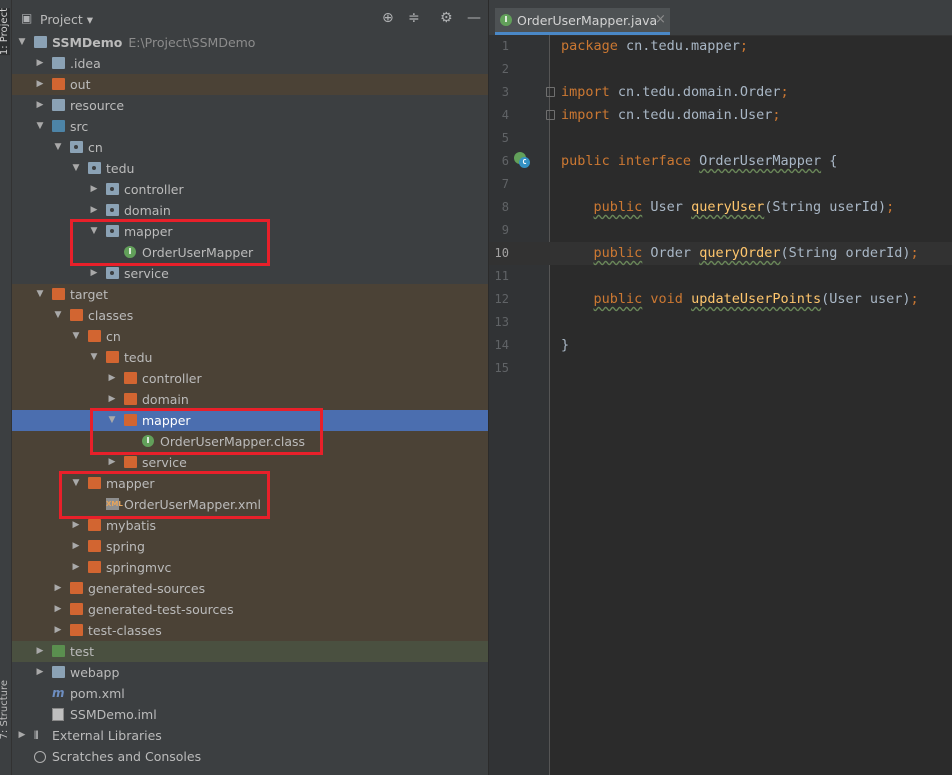  What do you see at coordinates (250, 609) in the screenshot?
I see `tree-item: ▶ generated-test-sources` at bounding box center [250, 609].